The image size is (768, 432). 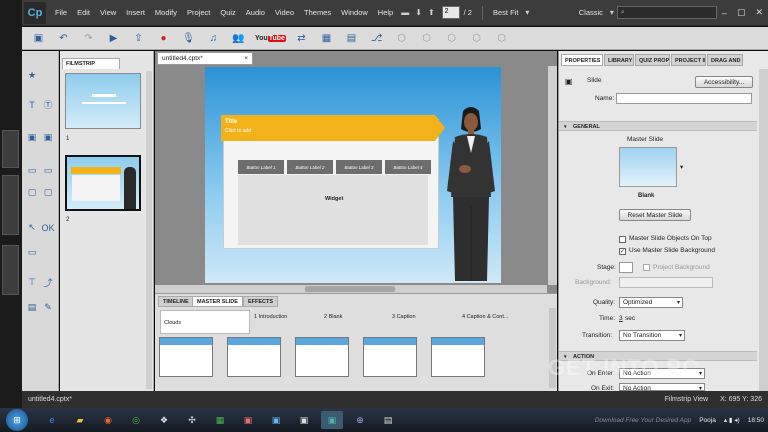 What do you see at coordinates (501, 38) in the screenshot?
I see `resize-icon: ⬡` at bounding box center [501, 38].